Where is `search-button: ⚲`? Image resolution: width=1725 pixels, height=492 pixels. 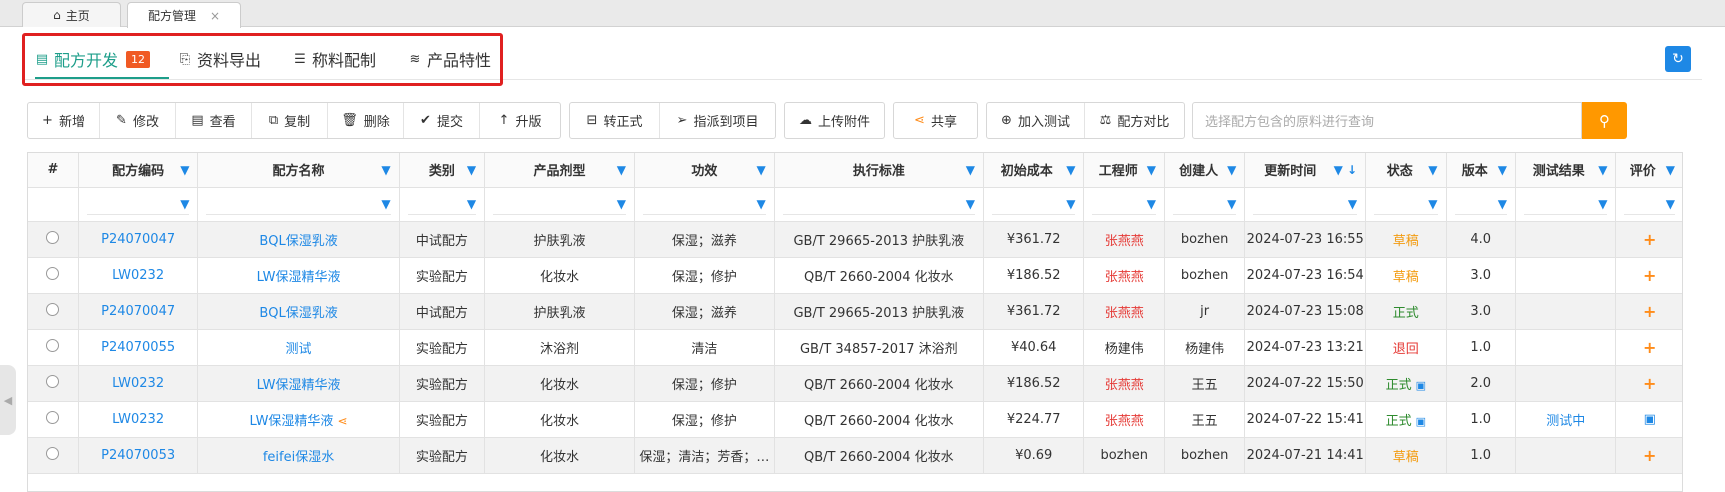 search-button: ⚲ is located at coordinates (1604, 120).